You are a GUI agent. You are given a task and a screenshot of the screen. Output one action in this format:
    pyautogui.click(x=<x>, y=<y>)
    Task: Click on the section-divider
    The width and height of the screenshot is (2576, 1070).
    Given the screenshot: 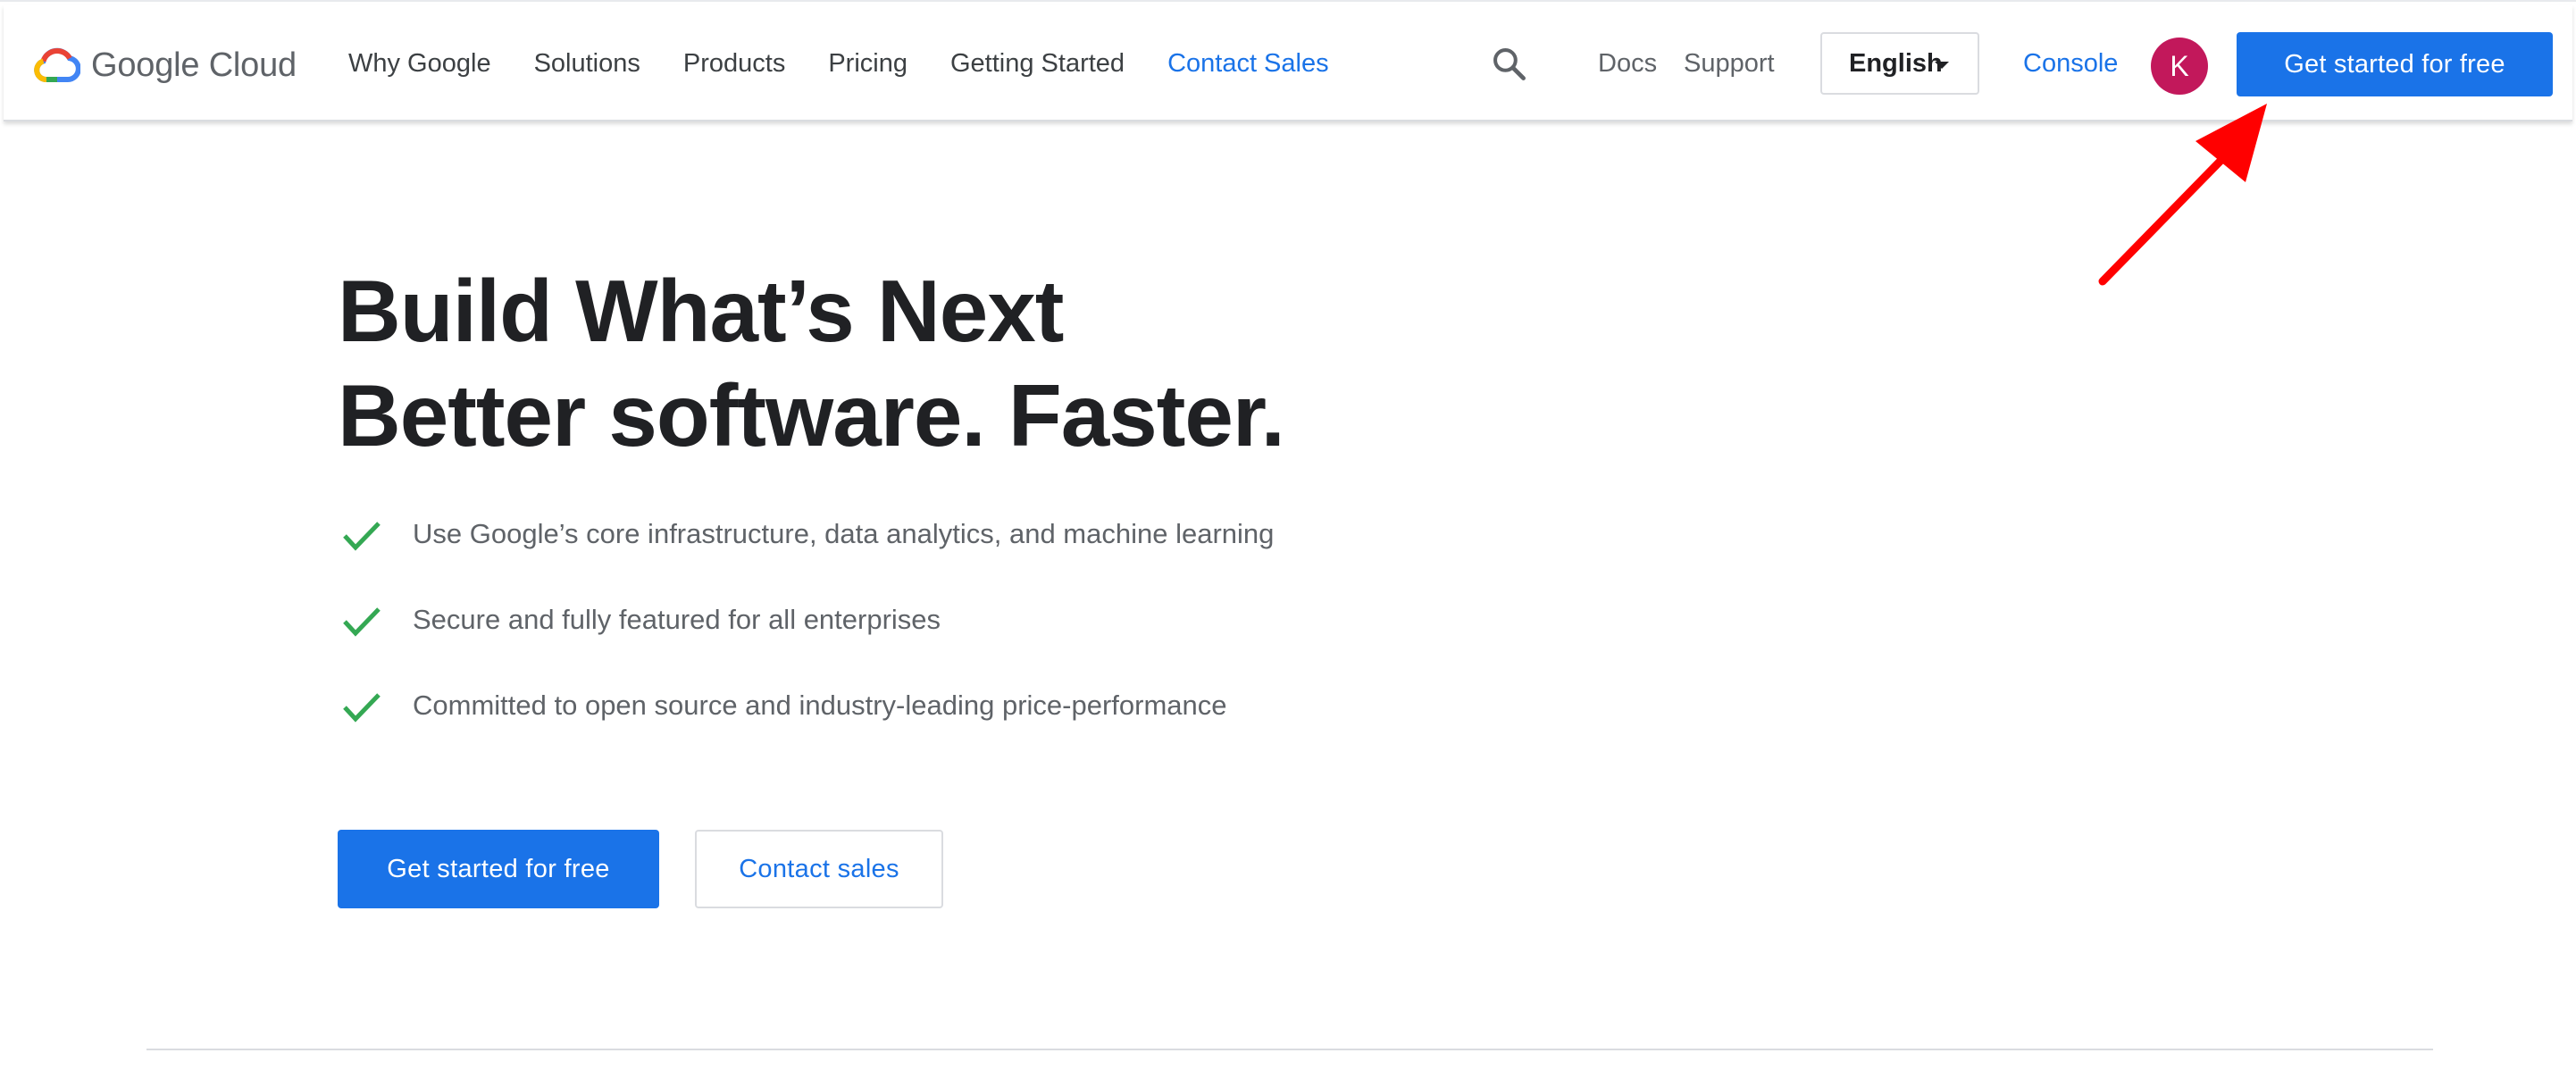 What is the action you would take?
    pyautogui.click(x=1289, y=1049)
    